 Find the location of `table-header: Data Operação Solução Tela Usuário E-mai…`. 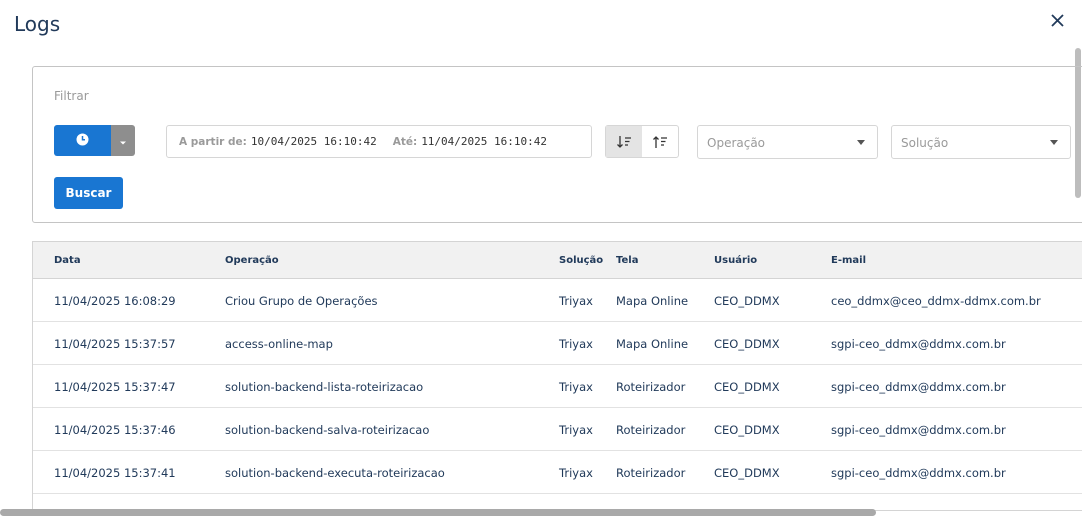

table-header: Data Operação Solução Tela Usuário E-mai… is located at coordinates (557, 260).